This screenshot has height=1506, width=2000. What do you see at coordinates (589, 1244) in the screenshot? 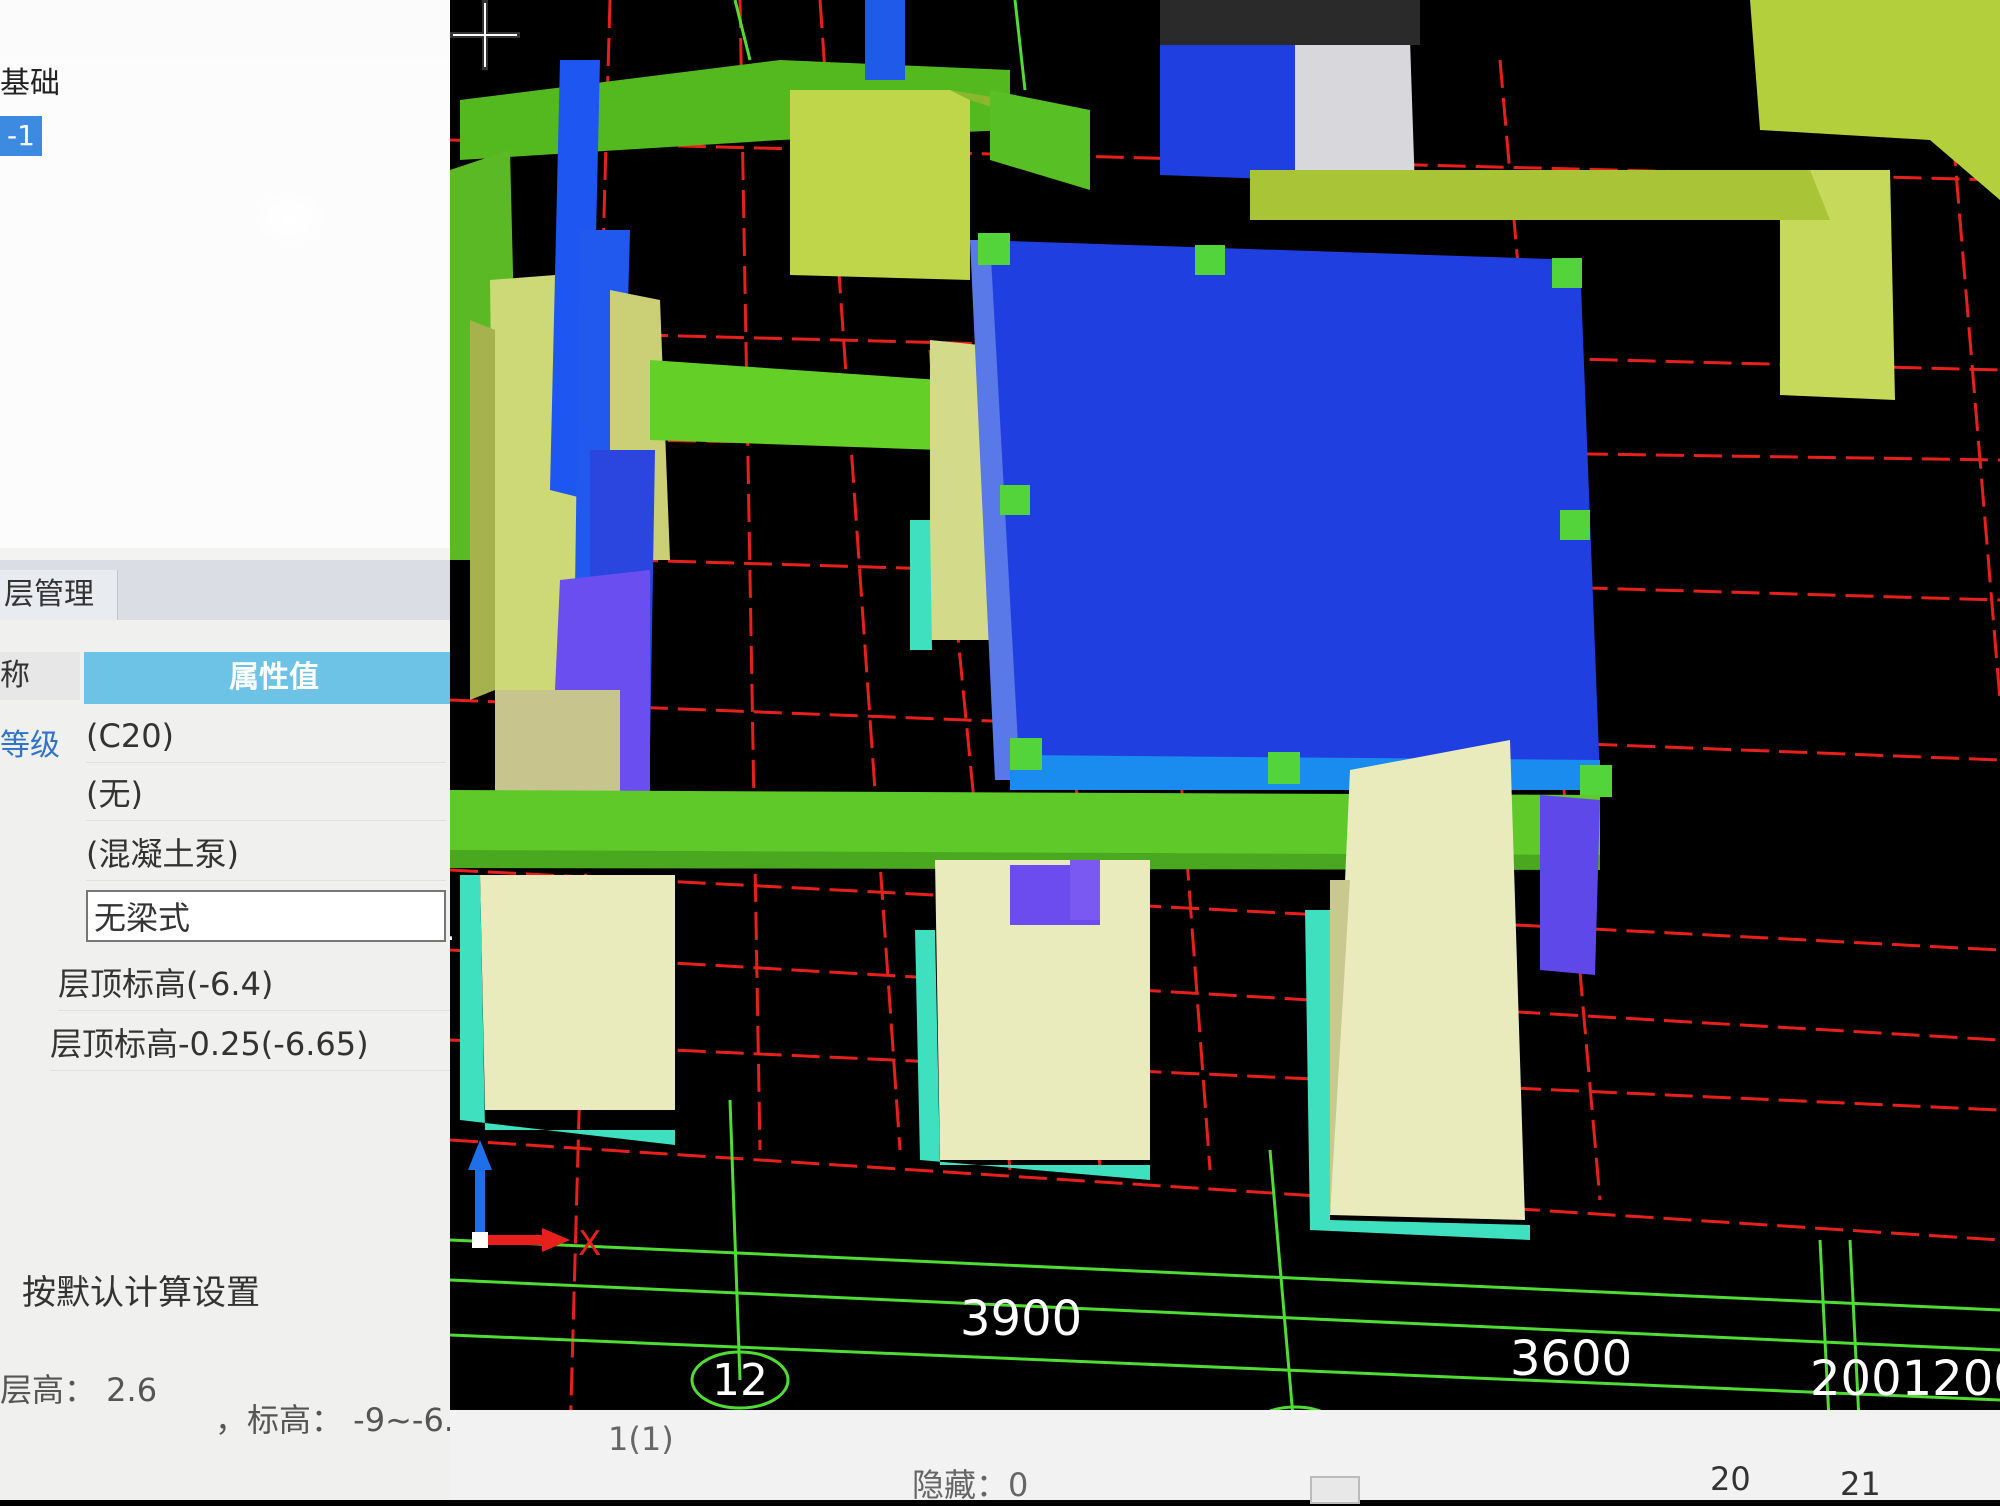
I see `axis-x-label: X` at bounding box center [589, 1244].